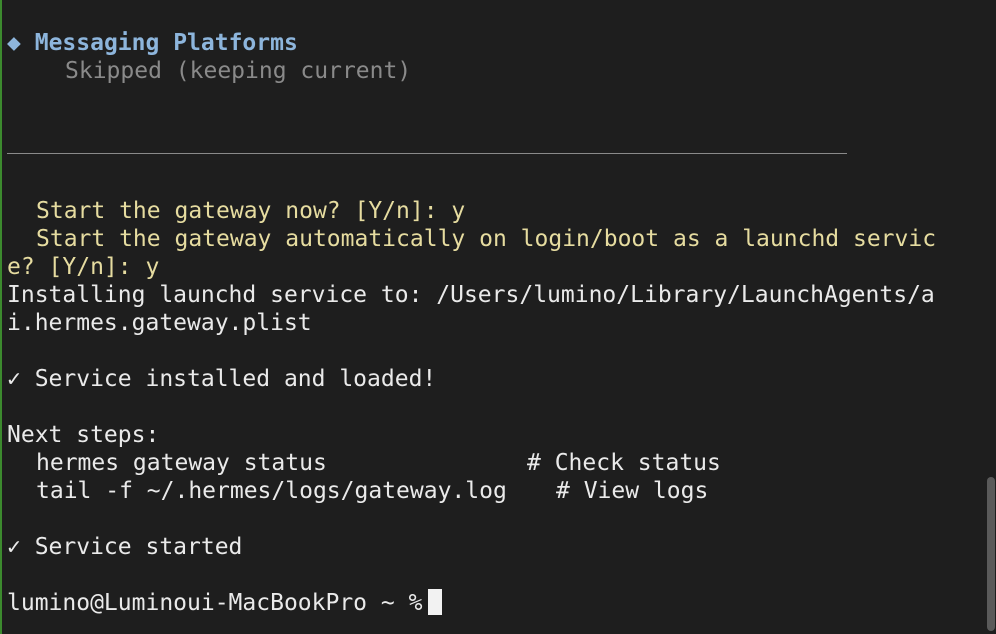  I want to click on section-status: Skipped (keeping current), so click(238, 71).